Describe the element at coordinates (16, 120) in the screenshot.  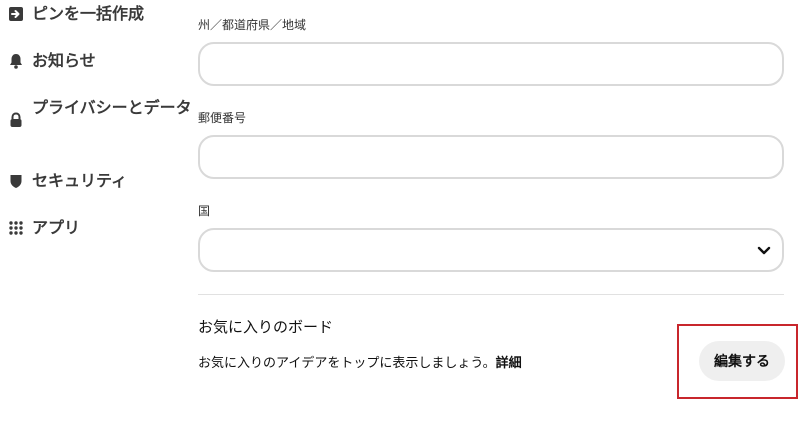
I see `lock-icon` at that location.